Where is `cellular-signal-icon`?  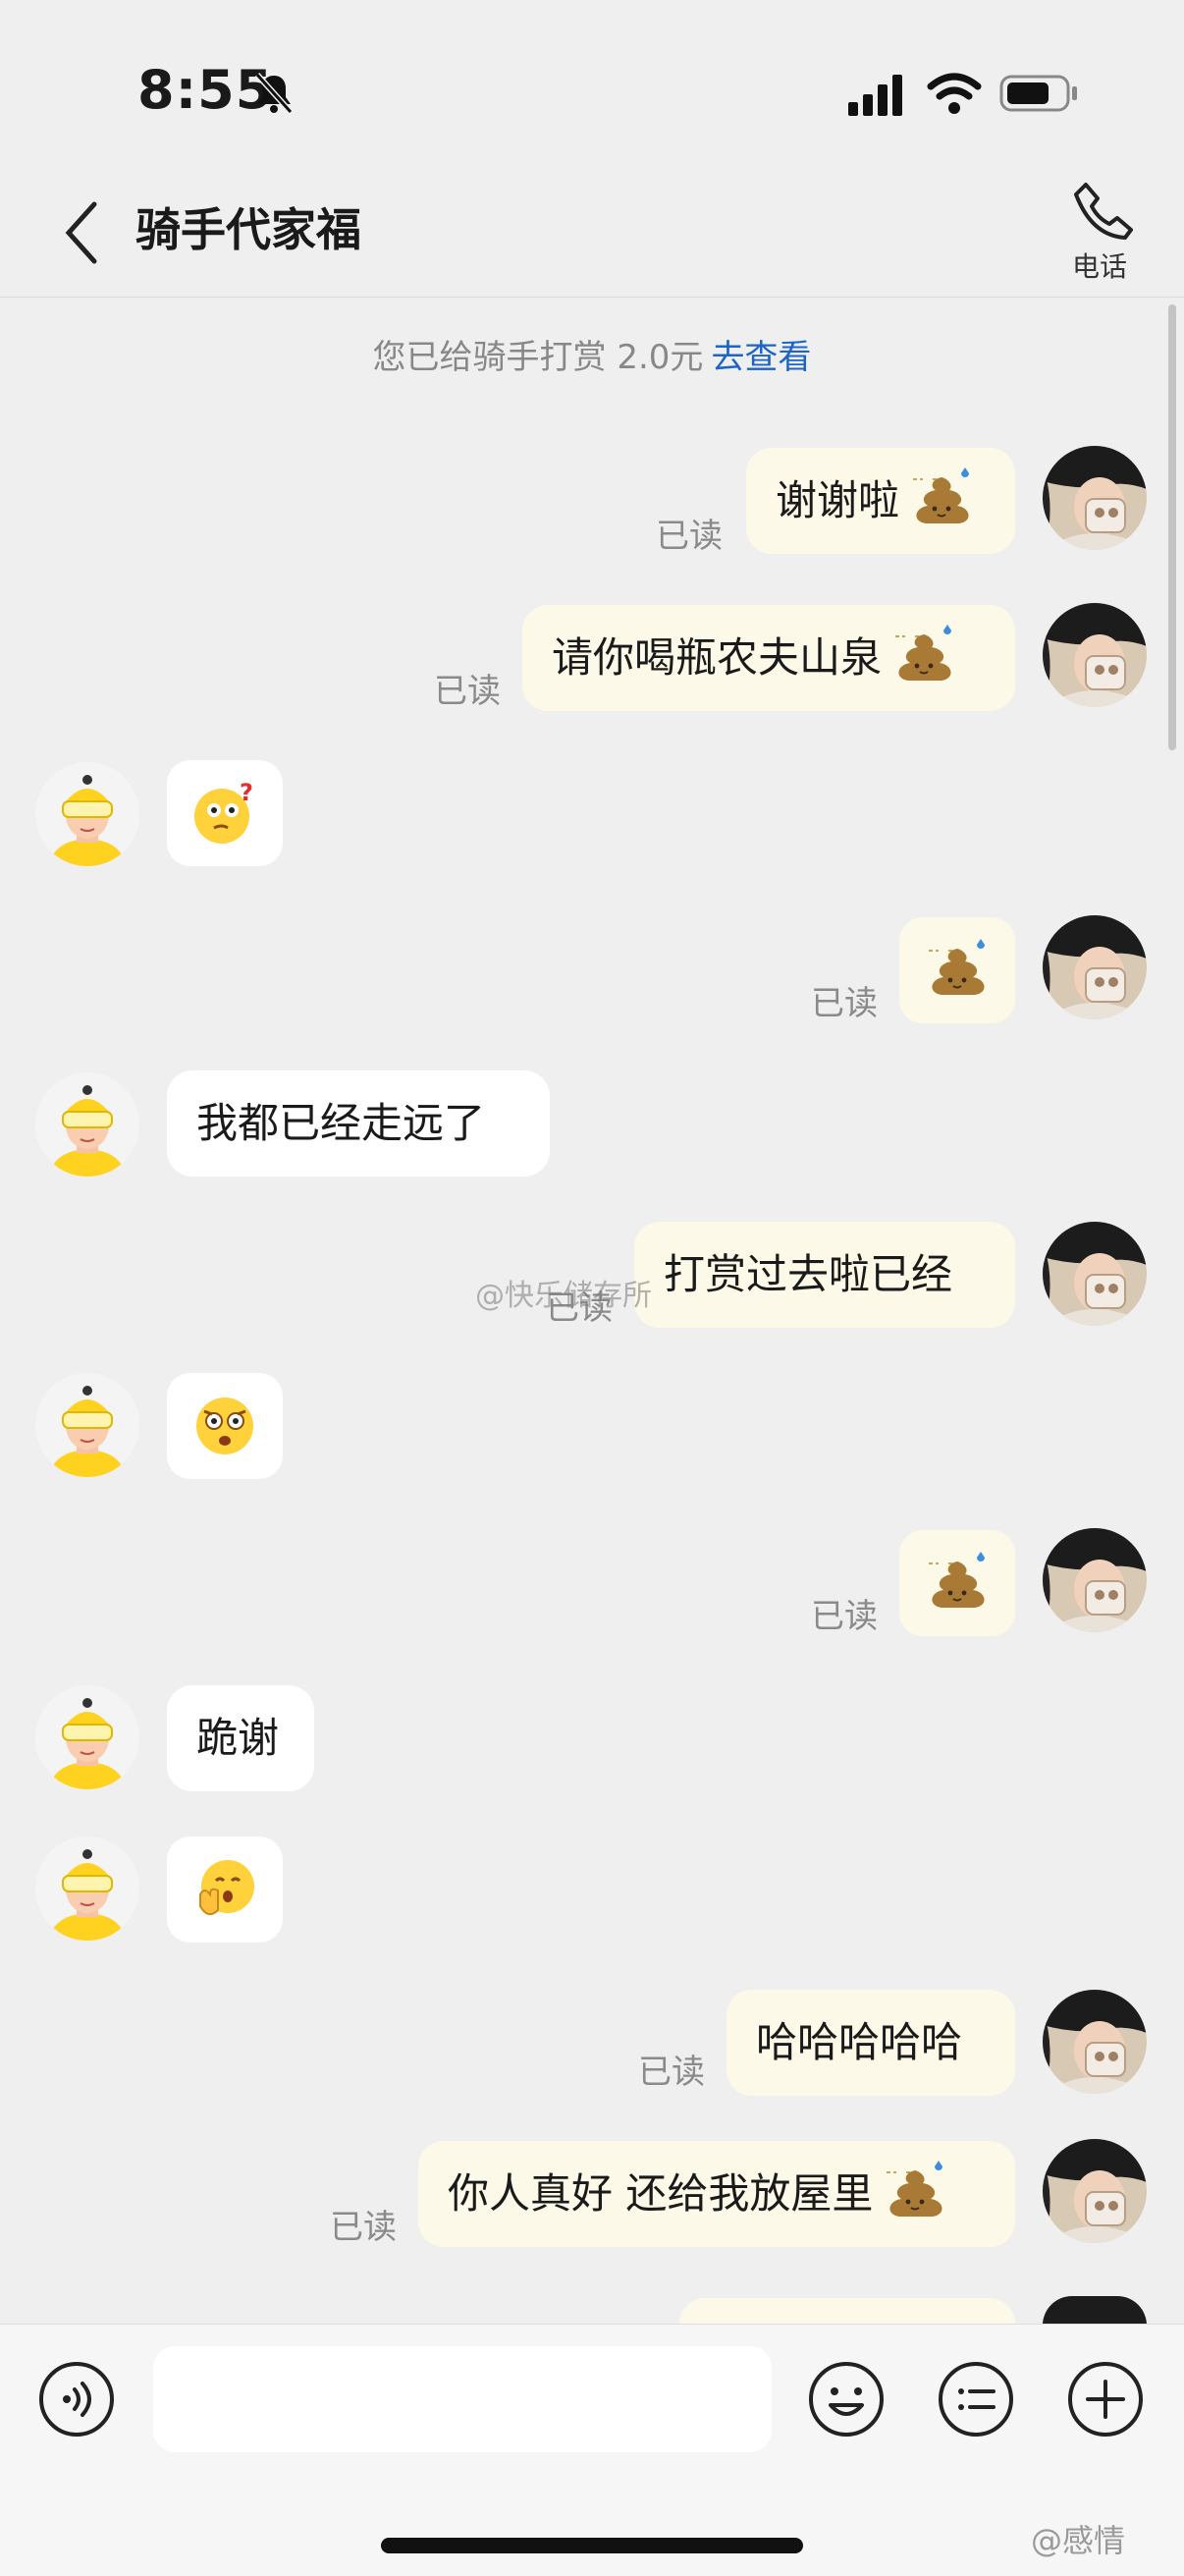 cellular-signal-icon is located at coordinates (875, 95).